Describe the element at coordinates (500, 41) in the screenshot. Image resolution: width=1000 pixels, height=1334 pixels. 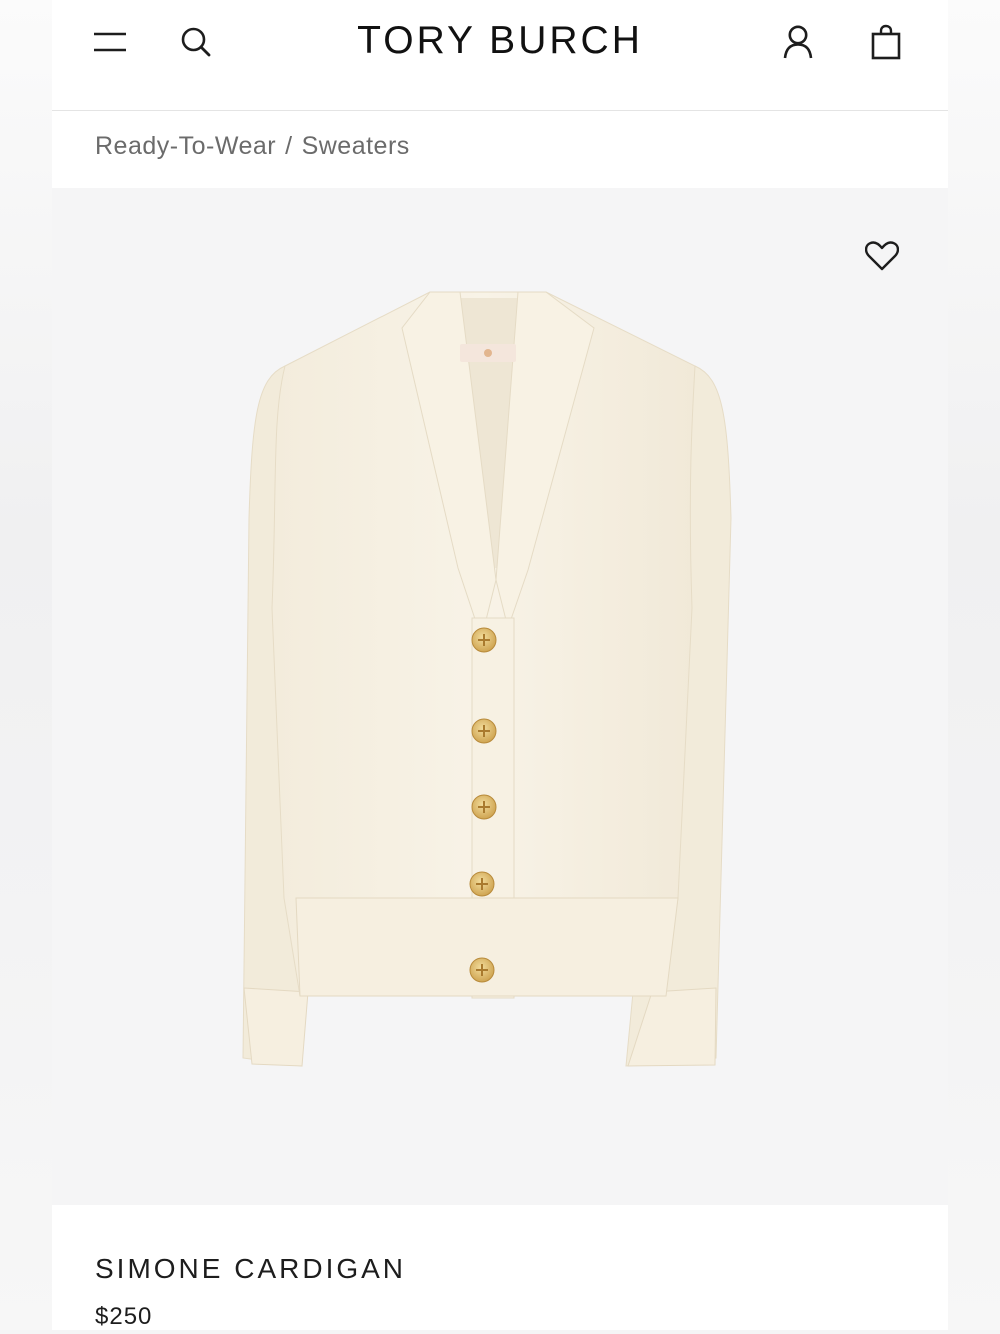
I see `brand-logo: TORY BURCH` at that location.